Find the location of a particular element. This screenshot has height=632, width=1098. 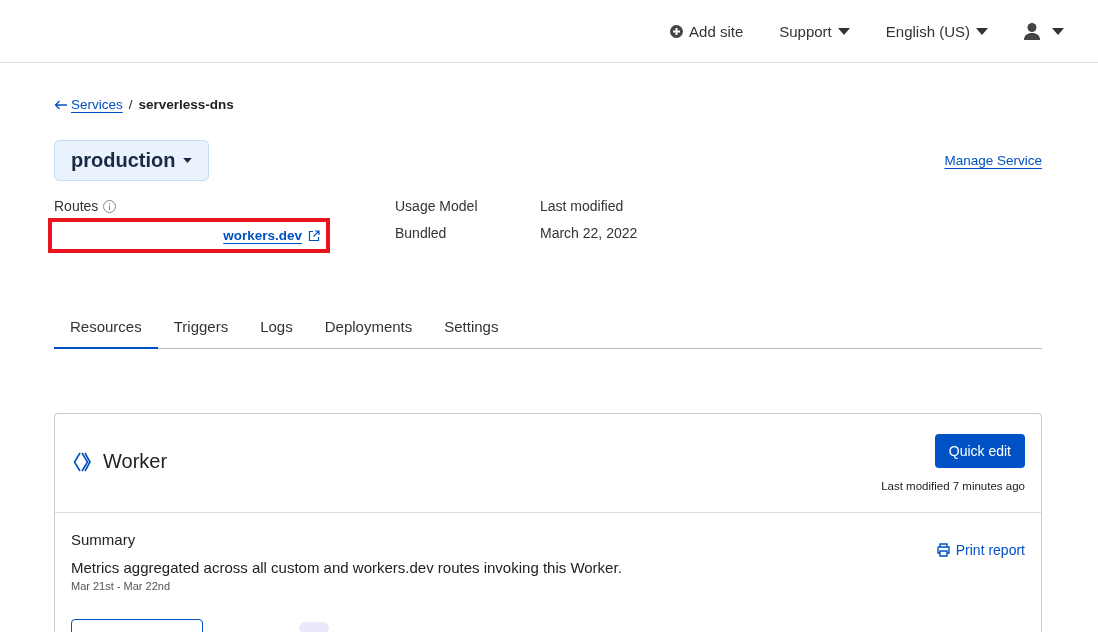

detail-value: Bundled is located at coordinates (421, 233).